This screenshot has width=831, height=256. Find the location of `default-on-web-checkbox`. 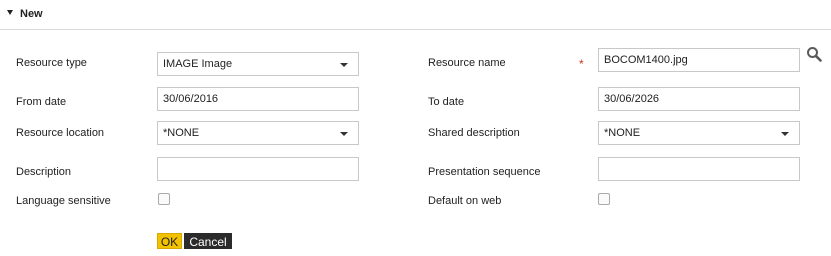

default-on-web-checkbox is located at coordinates (604, 199).